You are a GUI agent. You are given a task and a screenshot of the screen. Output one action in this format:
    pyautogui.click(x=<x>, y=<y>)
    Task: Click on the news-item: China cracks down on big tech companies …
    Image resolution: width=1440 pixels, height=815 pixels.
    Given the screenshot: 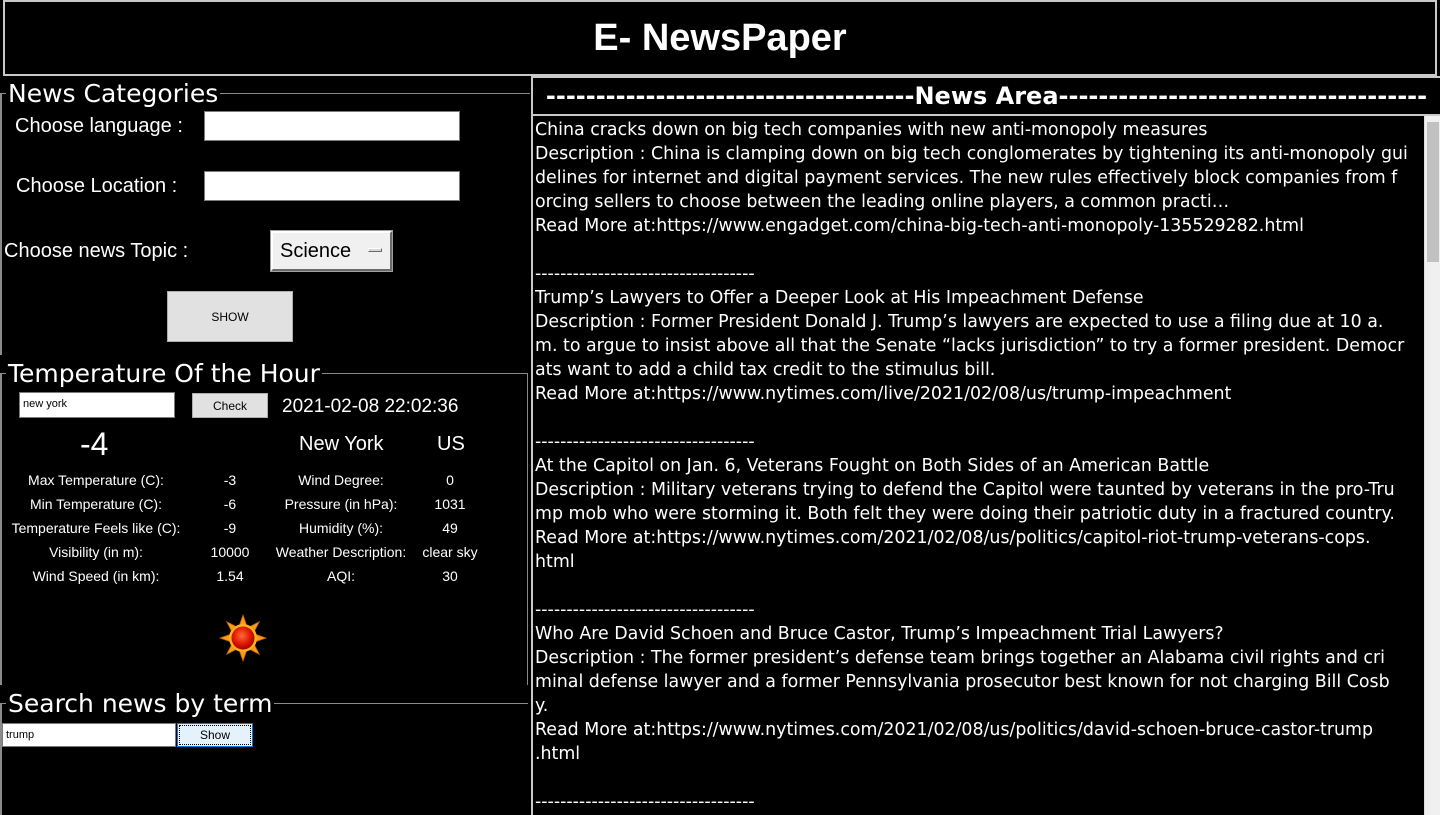 What is the action you would take?
    pyautogui.click(x=979, y=202)
    